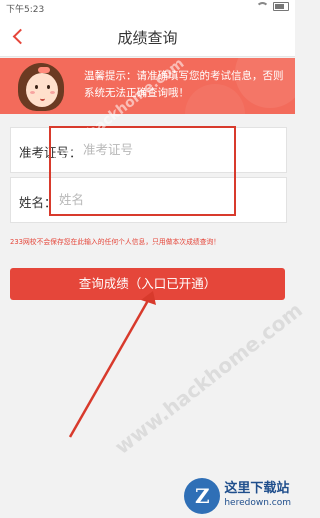  Describe the element at coordinates (142, 171) in the screenshot. I see `annotation-highlight-box` at that location.